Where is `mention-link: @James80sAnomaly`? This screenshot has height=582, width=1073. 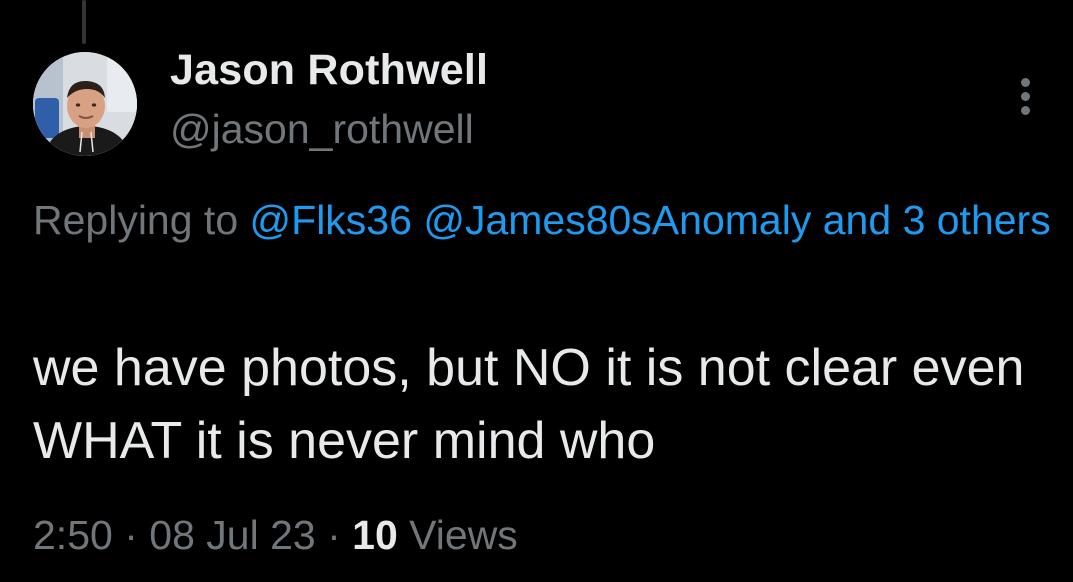
mention-link: @James80sAnomaly is located at coordinates (617, 220).